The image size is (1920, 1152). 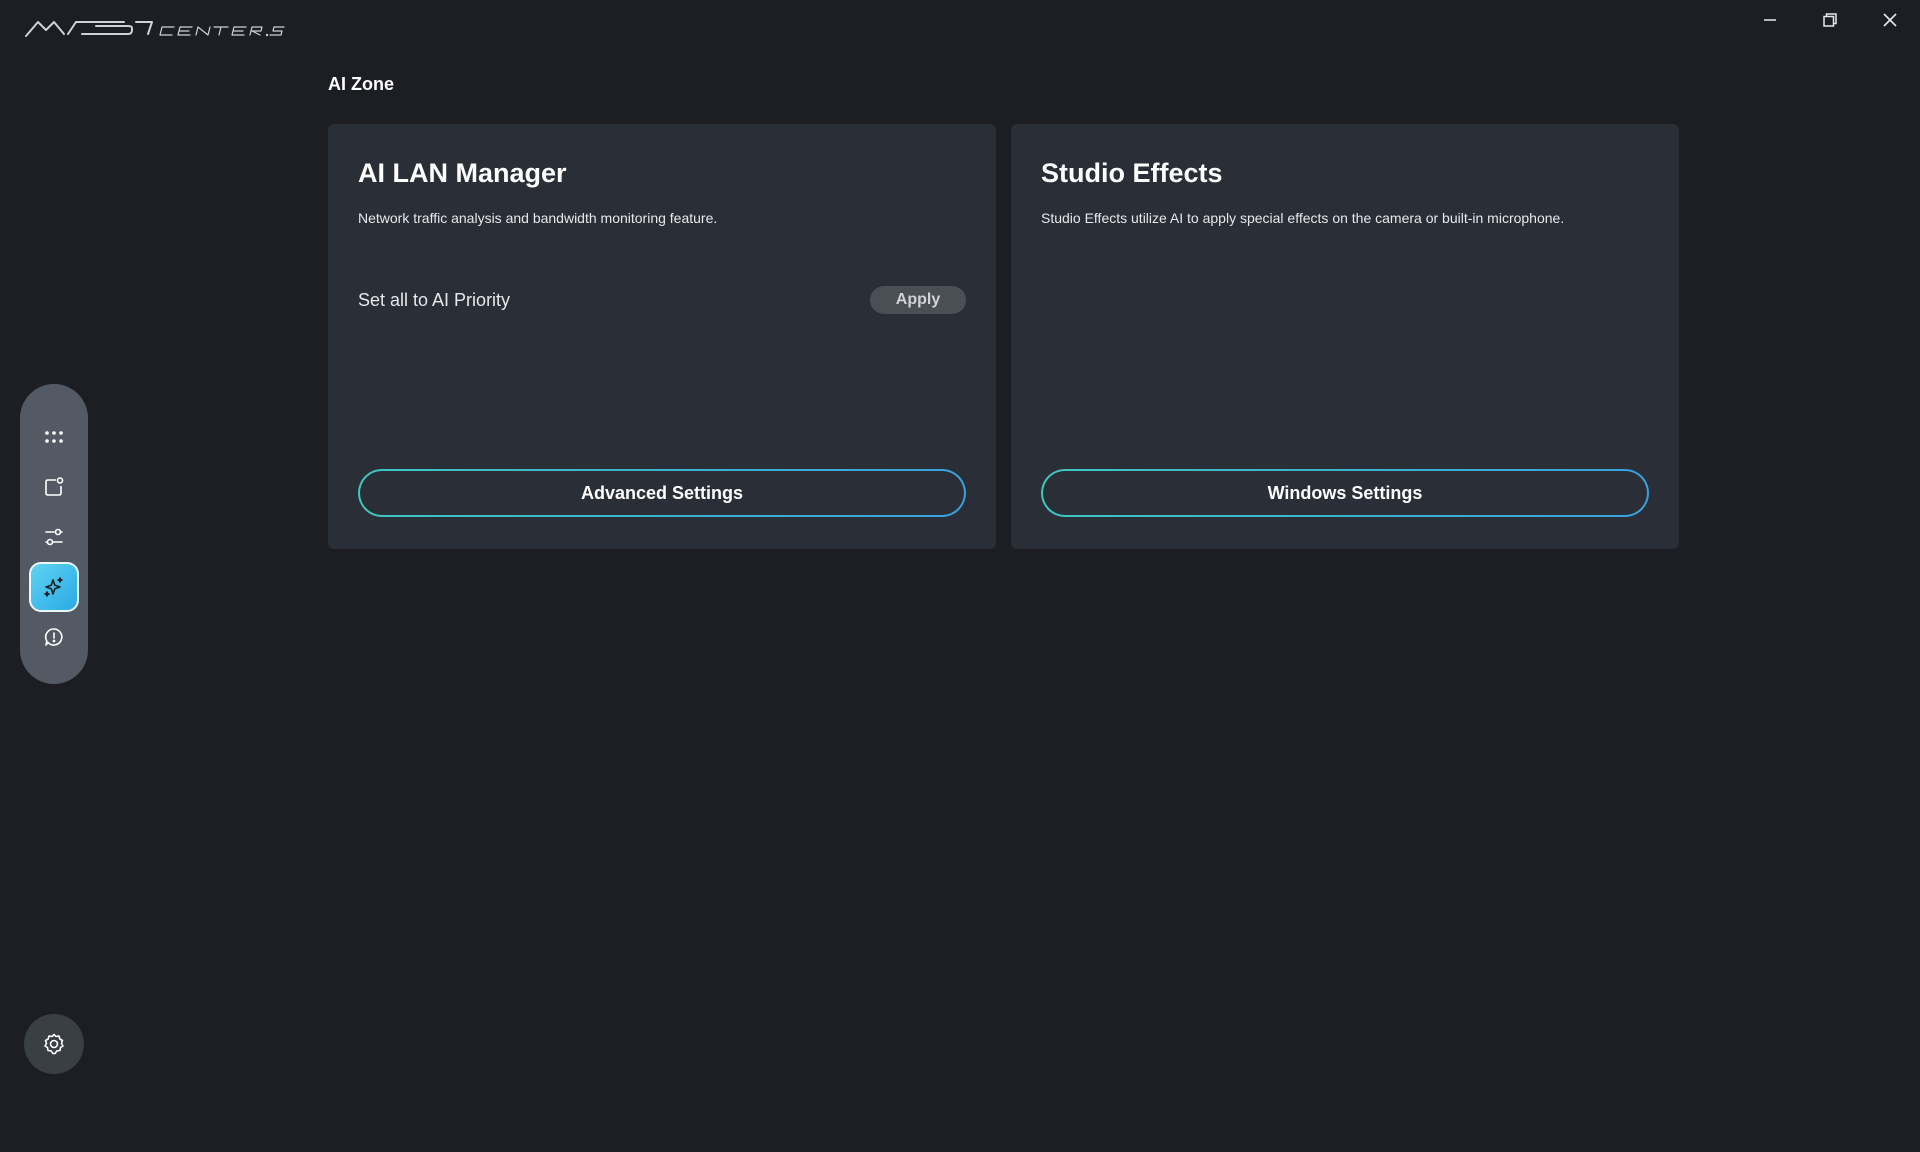 I want to click on advanced-settings-button: Advanced Settings, so click(x=662, y=493).